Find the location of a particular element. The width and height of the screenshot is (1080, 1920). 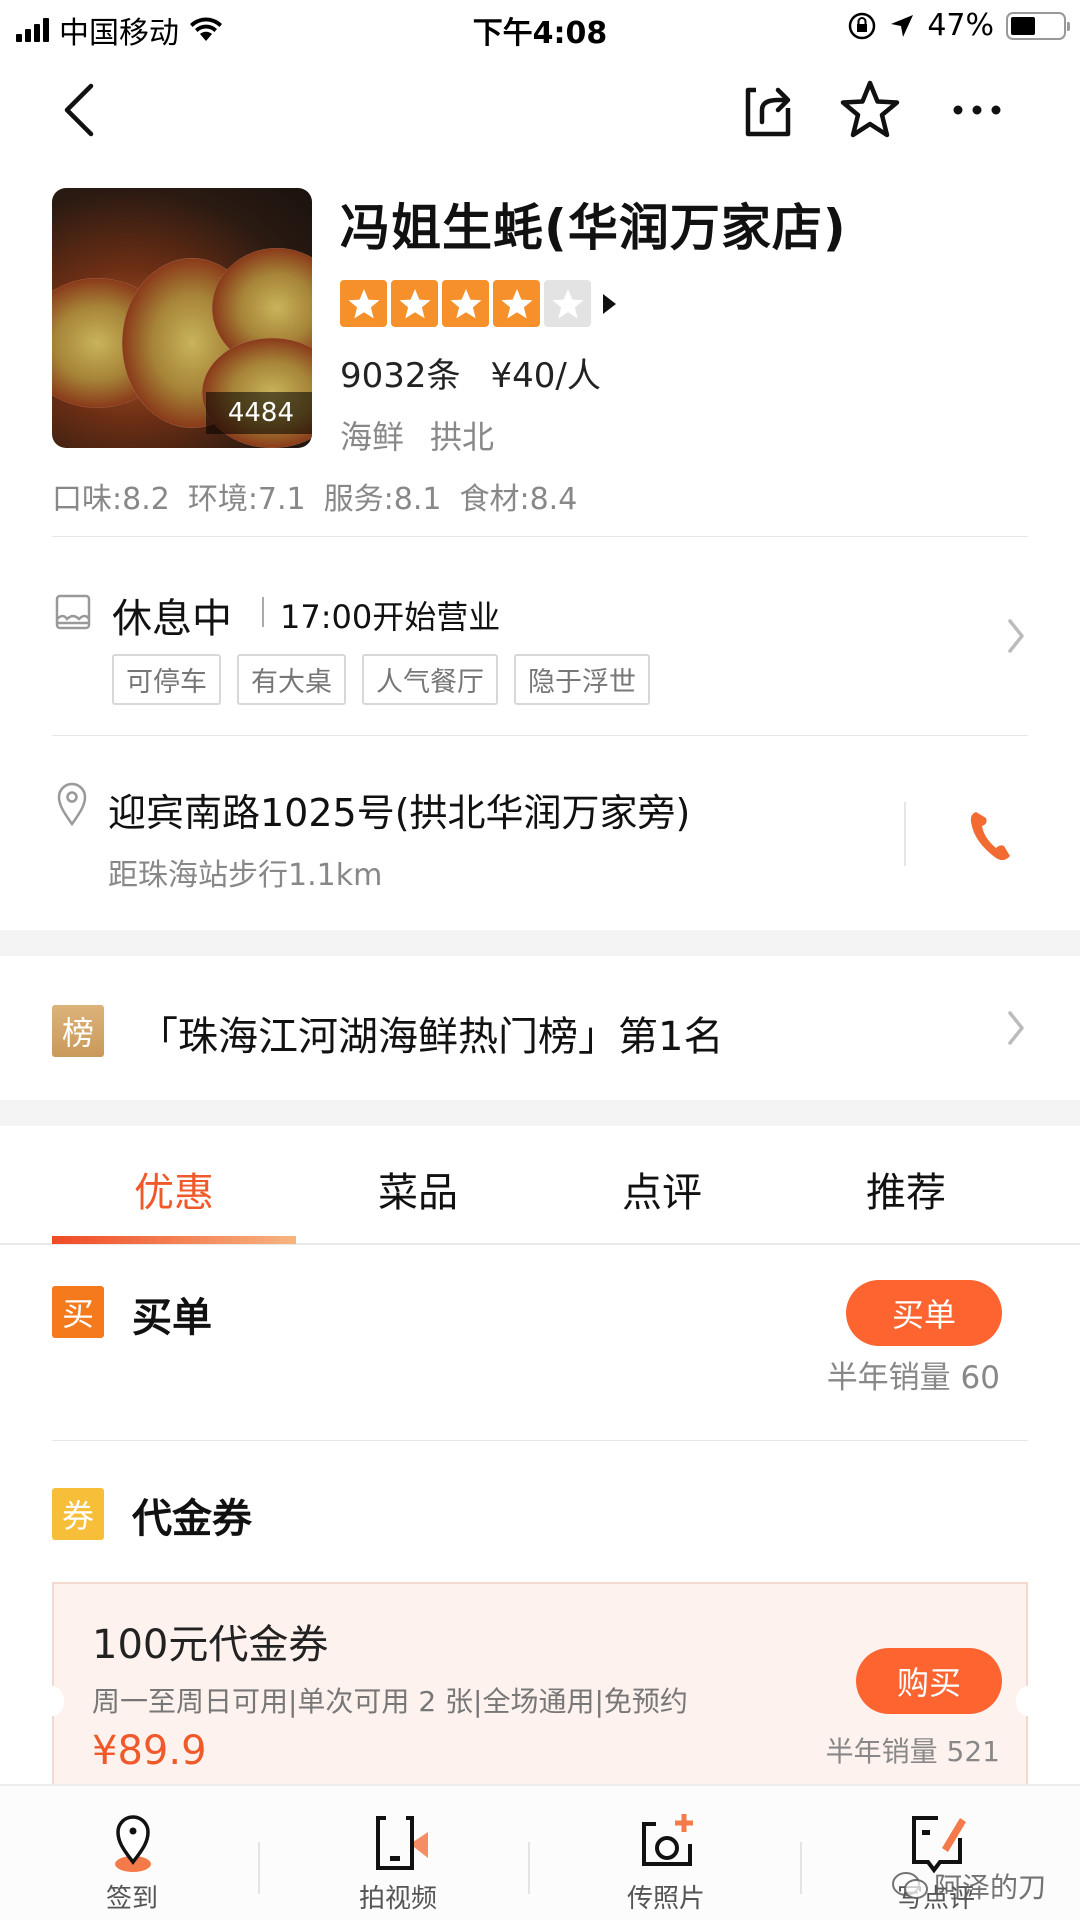

video-label: 拍视频 is located at coordinates (397, 1899).